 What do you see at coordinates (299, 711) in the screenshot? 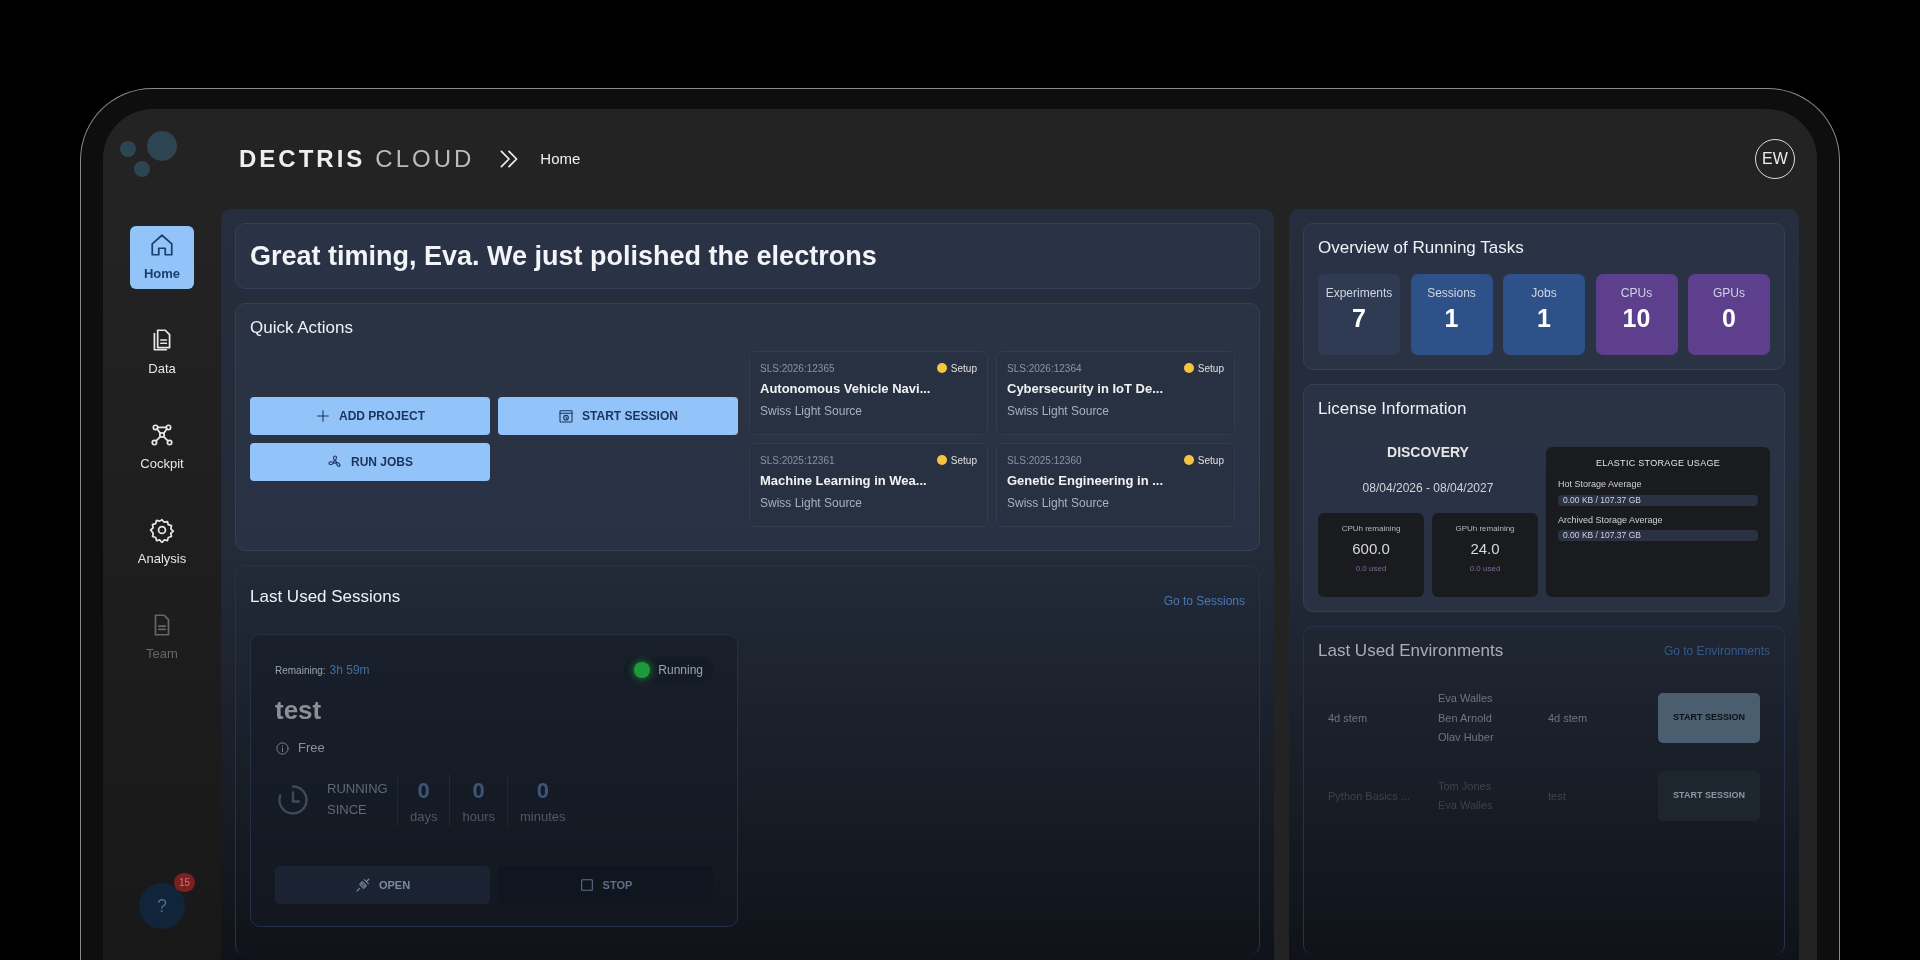
I see `session-name: test` at bounding box center [299, 711].